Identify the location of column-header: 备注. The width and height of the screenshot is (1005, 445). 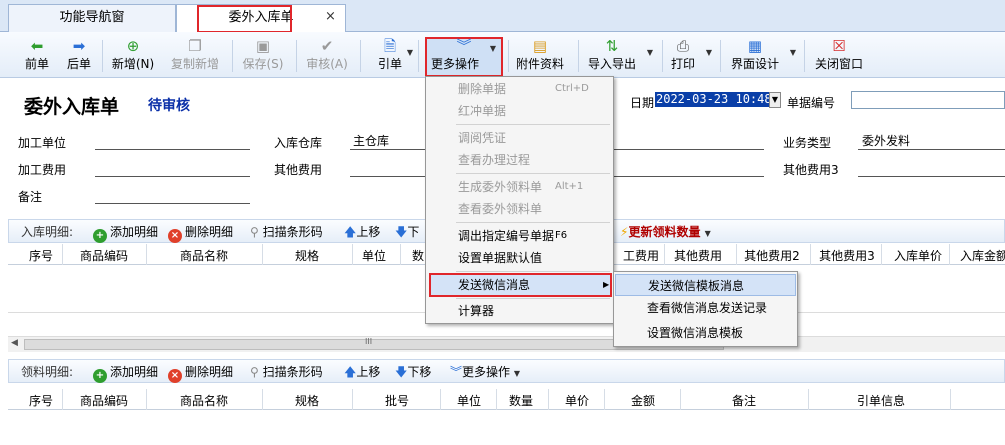
(744, 400).